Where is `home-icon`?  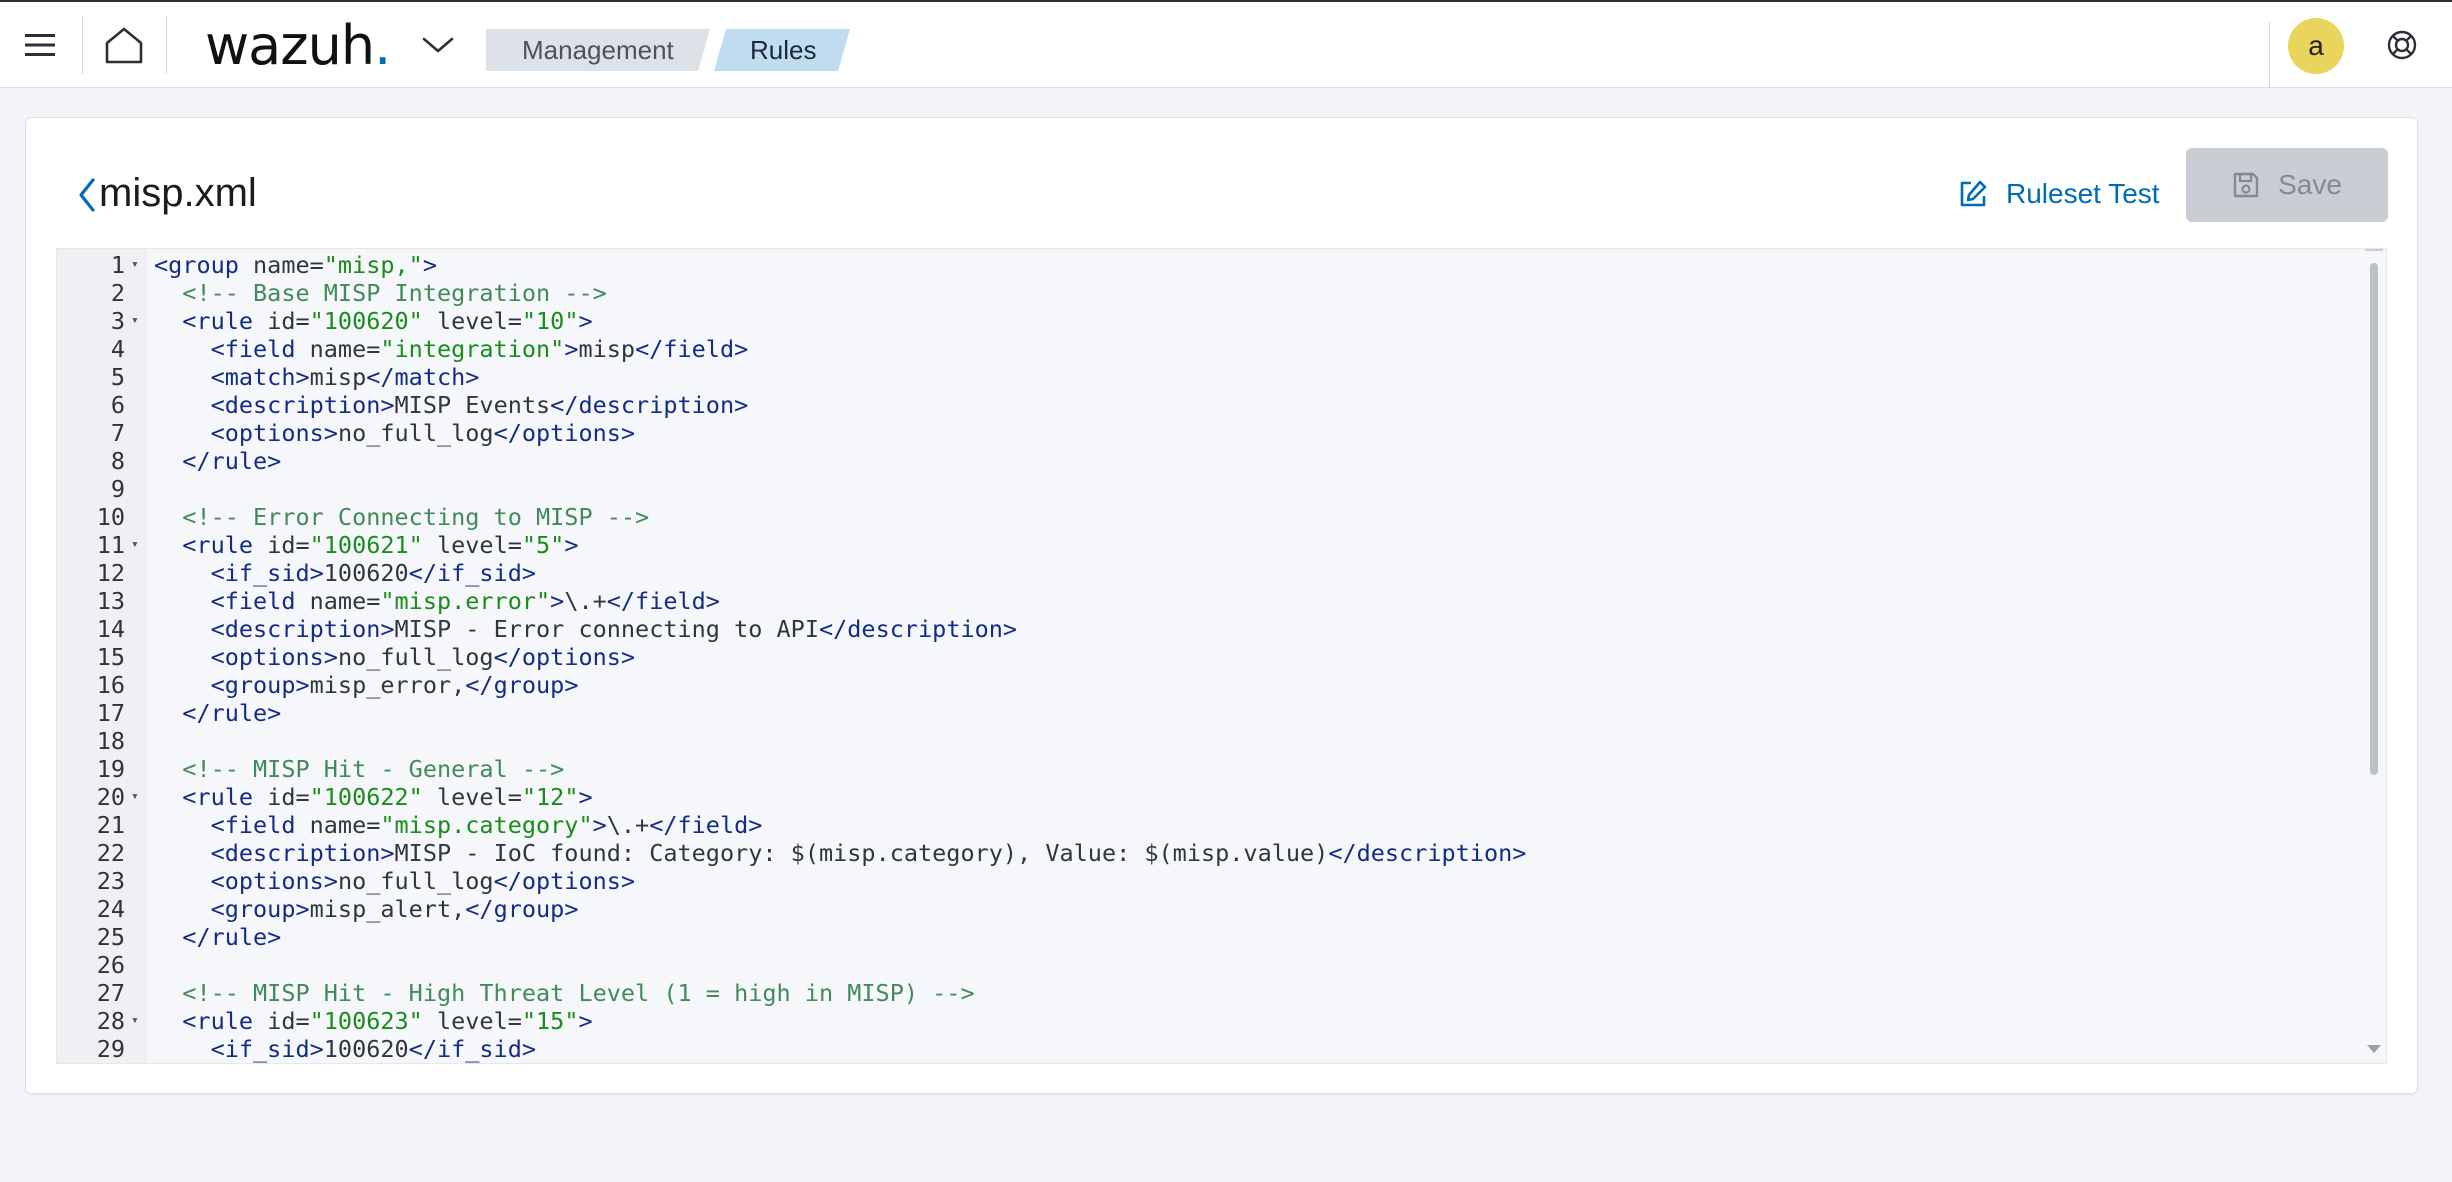 home-icon is located at coordinates (124, 45).